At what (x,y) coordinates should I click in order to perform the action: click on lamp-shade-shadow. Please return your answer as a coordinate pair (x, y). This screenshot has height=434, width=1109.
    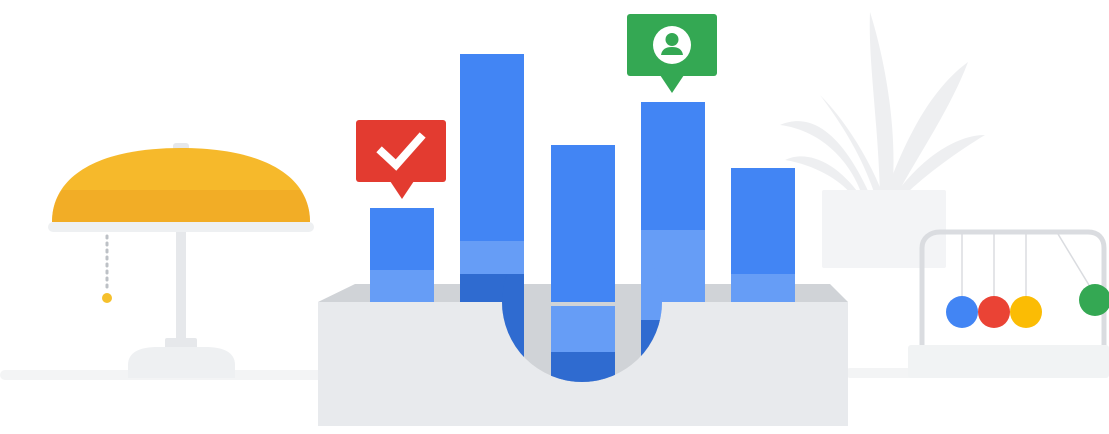
    Looking at the image, I should click on (181, 206).